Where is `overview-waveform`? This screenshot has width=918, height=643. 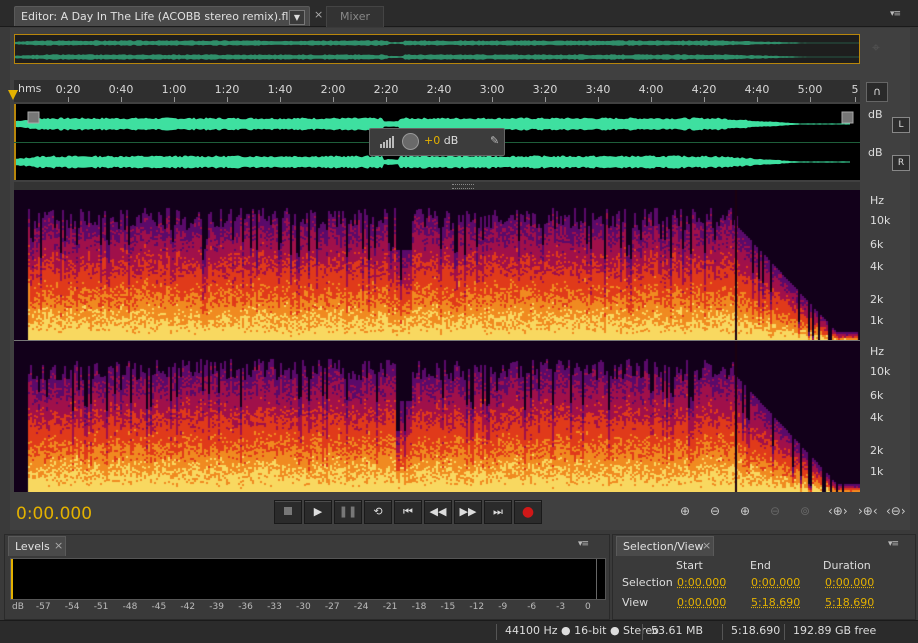
overview-waveform is located at coordinates (437, 50).